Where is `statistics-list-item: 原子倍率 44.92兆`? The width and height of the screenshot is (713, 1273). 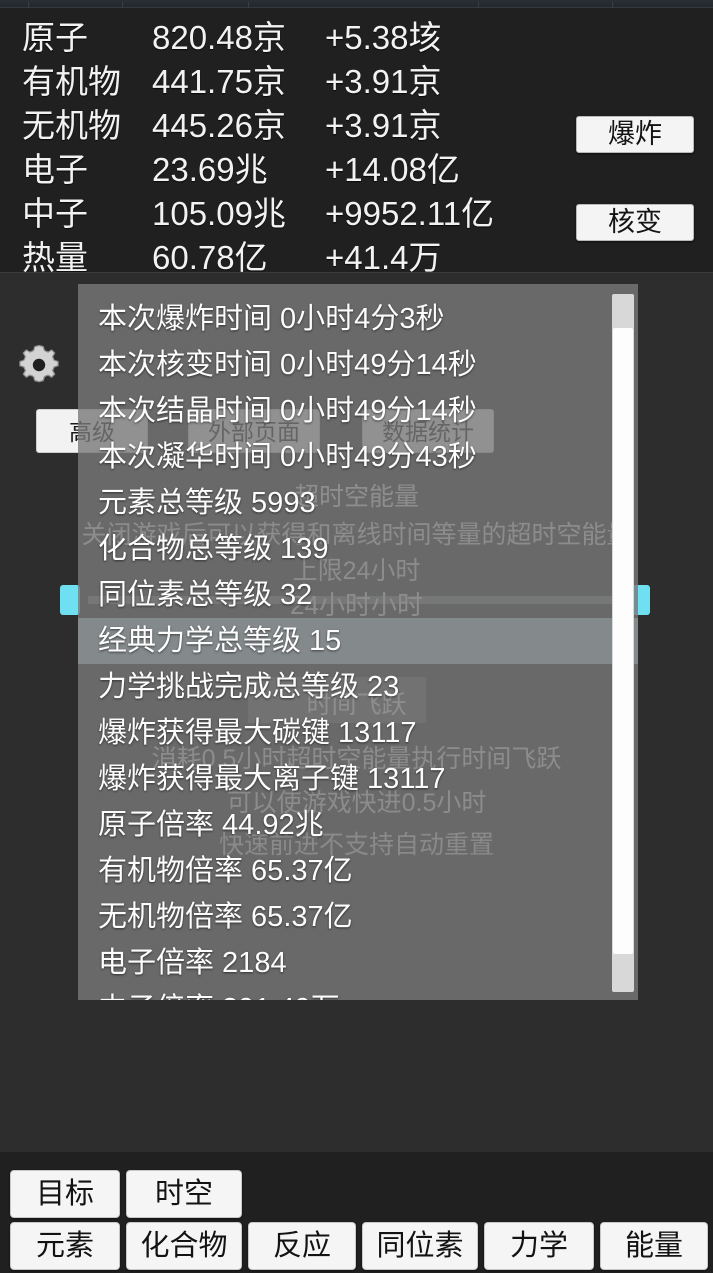 statistics-list-item: 原子倍率 44.92兆 is located at coordinates (358, 825).